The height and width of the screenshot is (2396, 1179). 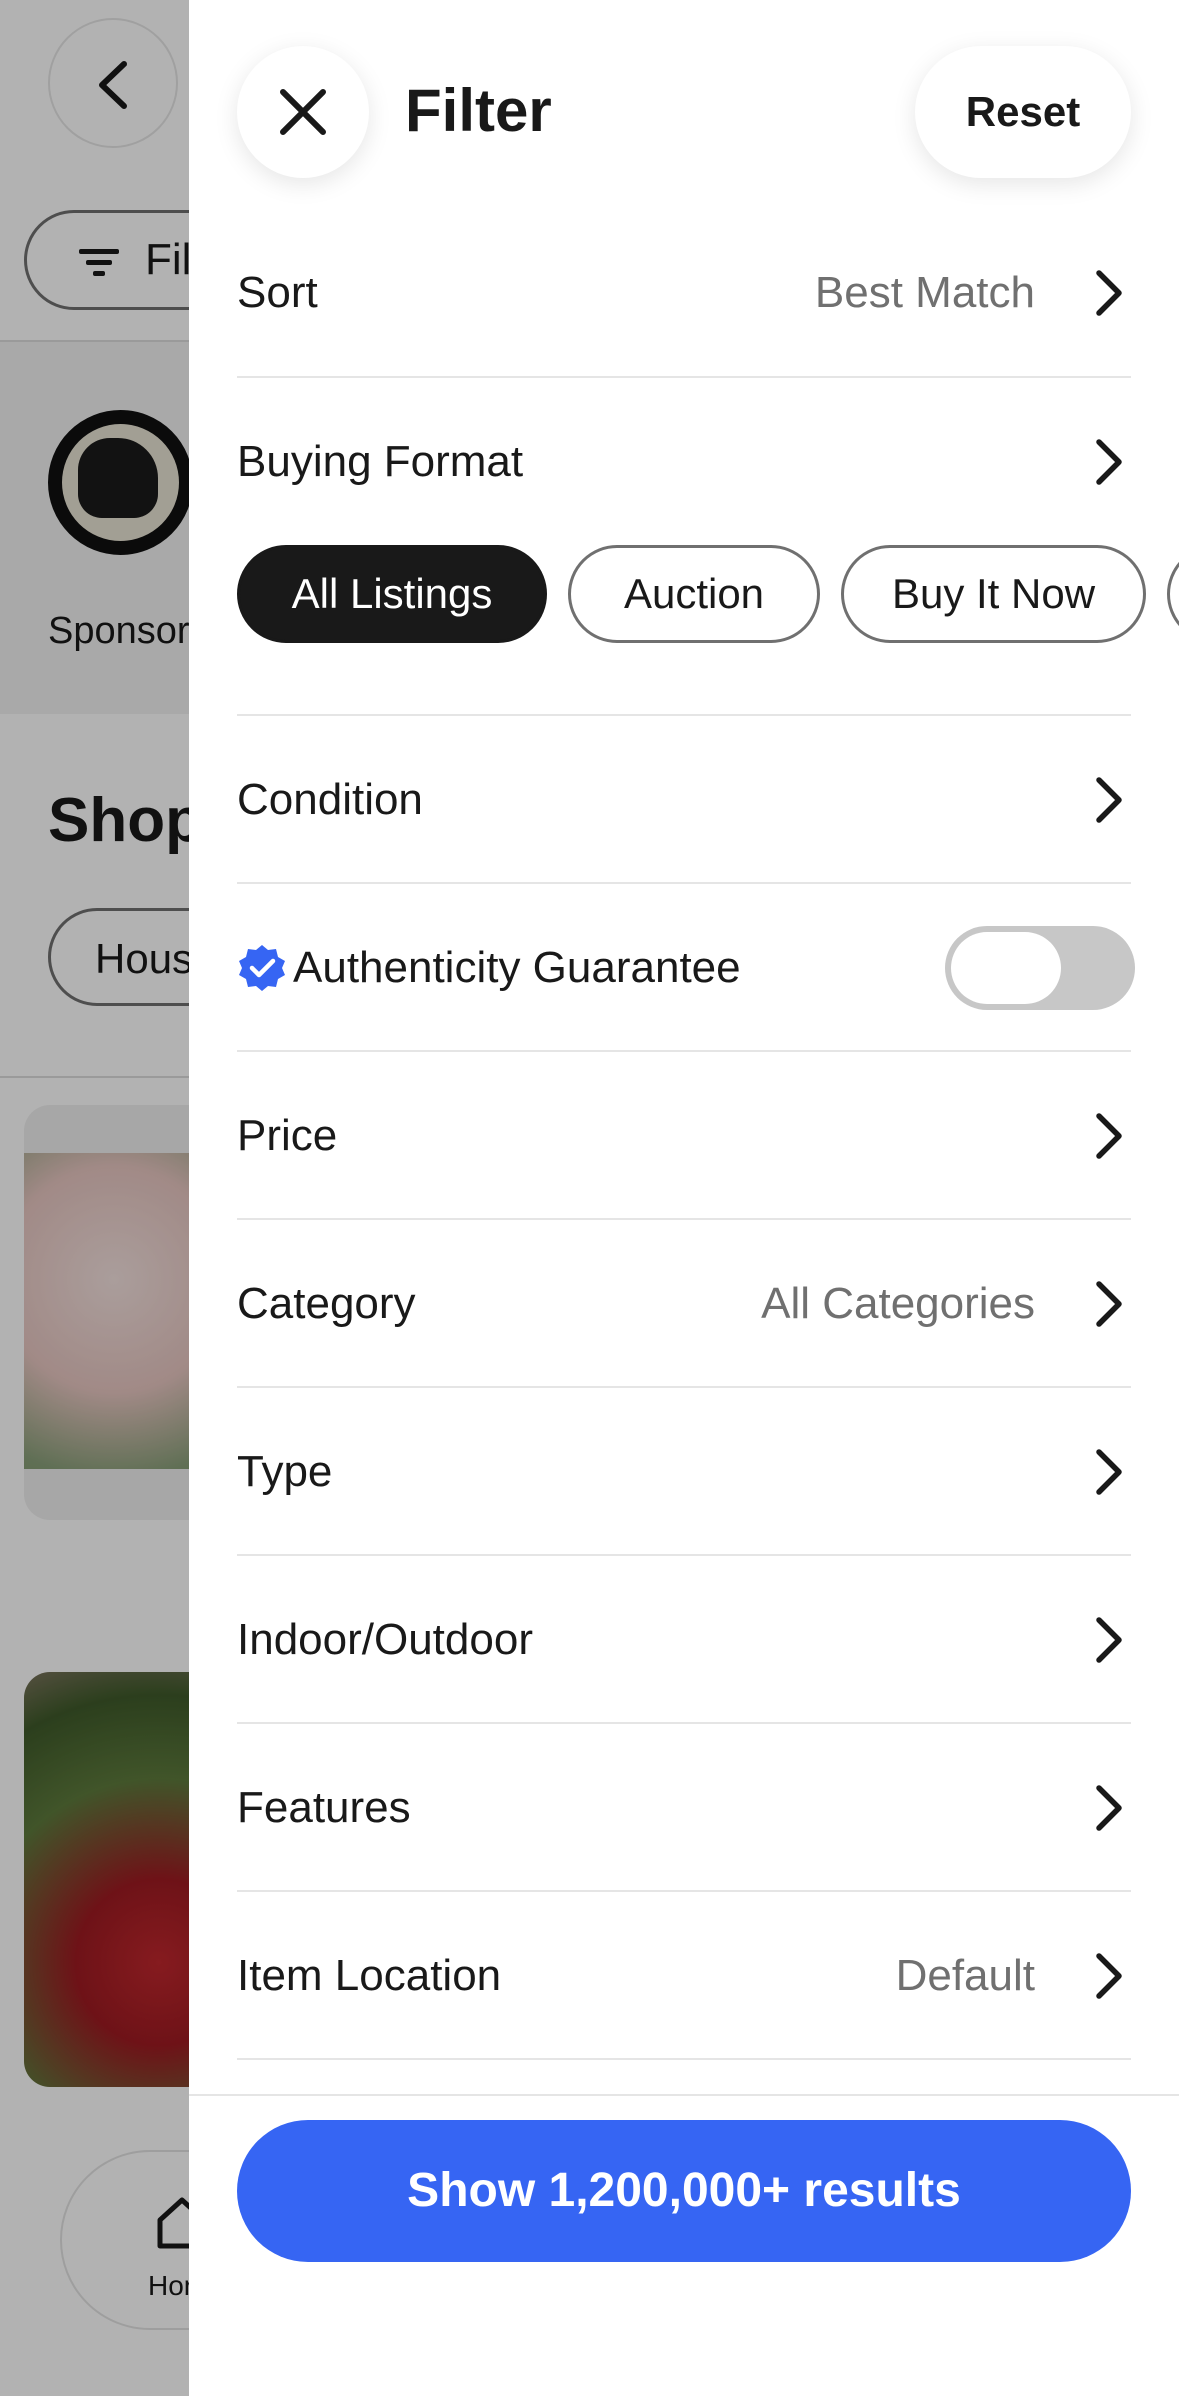 I want to click on sort-value: Best Match, so click(x=924, y=292).